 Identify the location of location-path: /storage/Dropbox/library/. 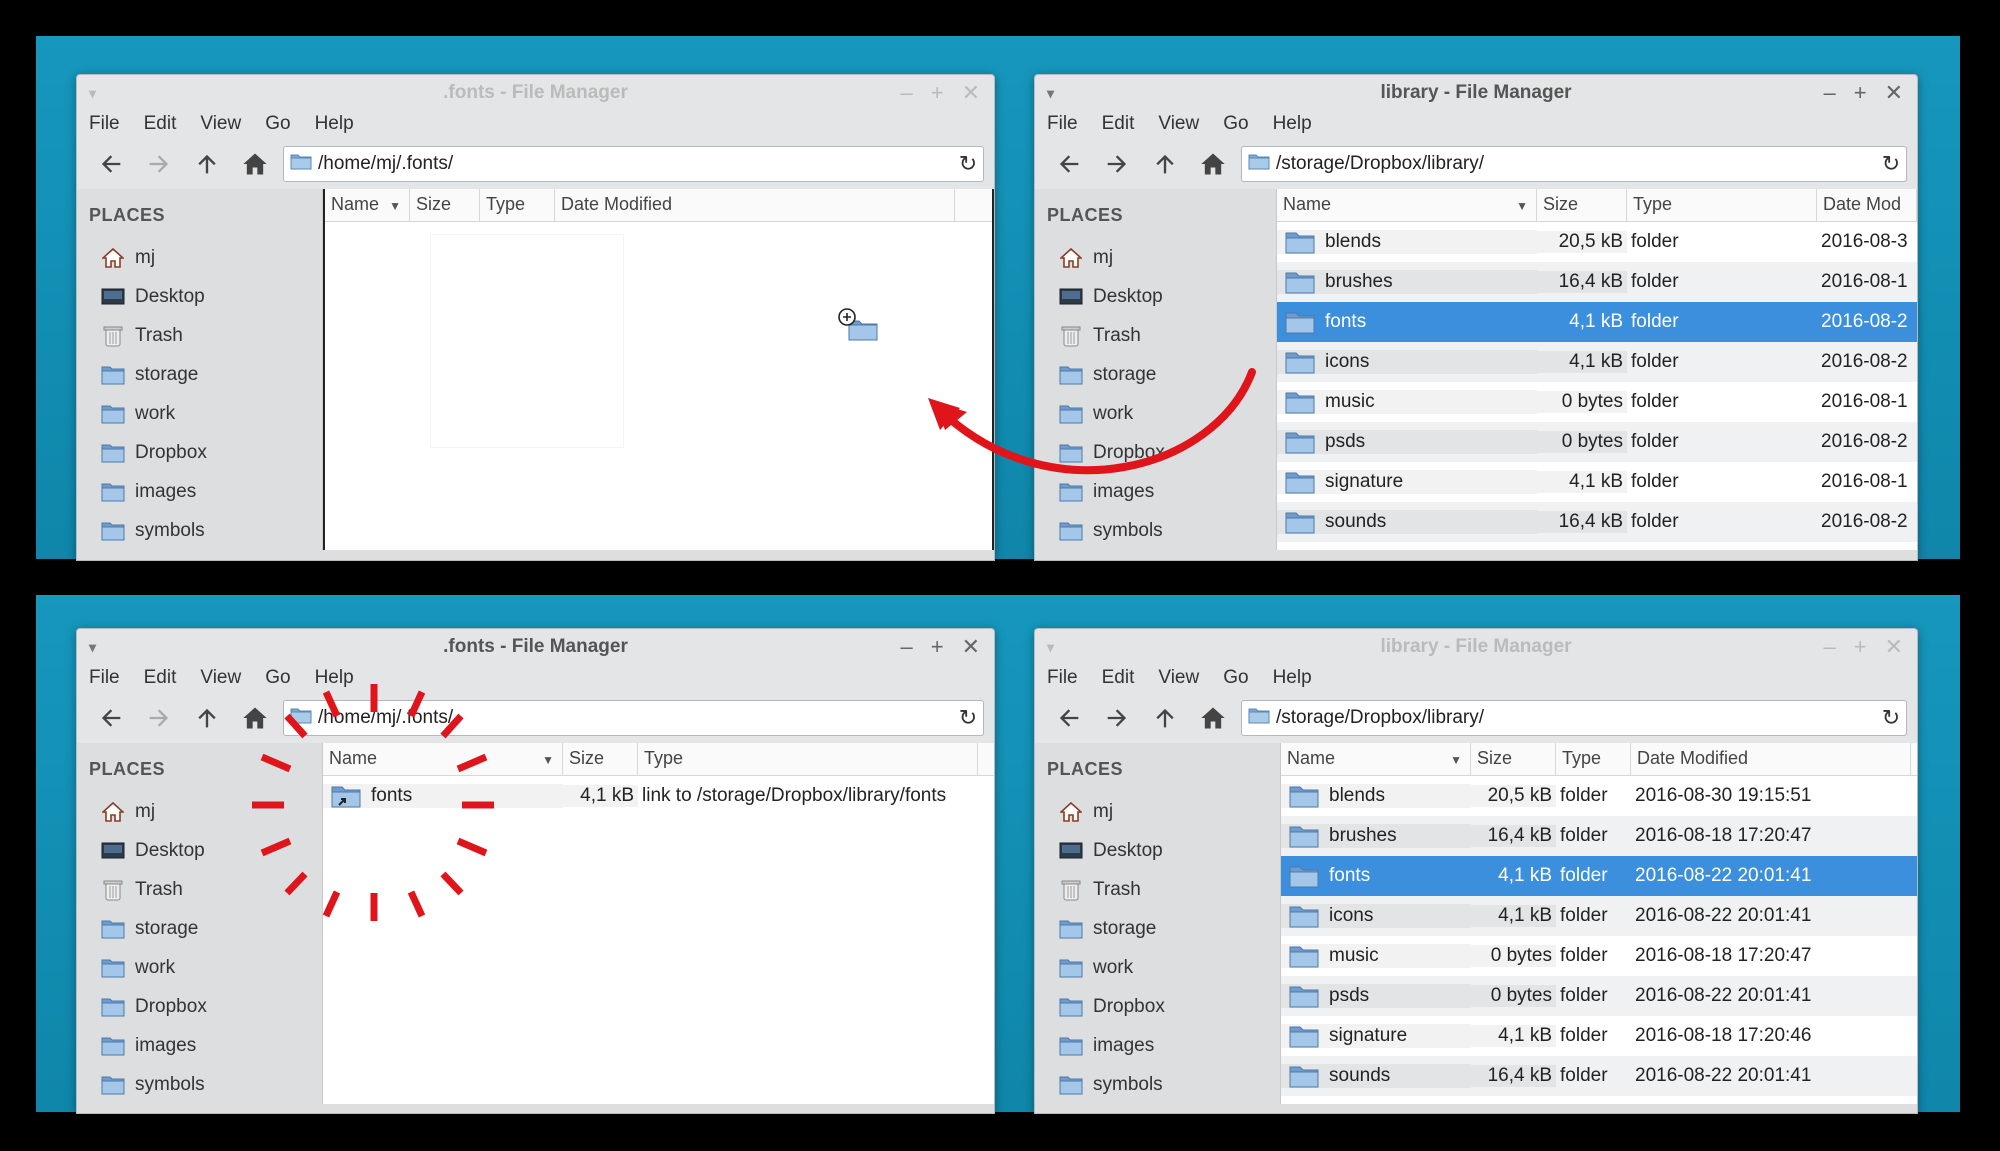
(1576, 718).